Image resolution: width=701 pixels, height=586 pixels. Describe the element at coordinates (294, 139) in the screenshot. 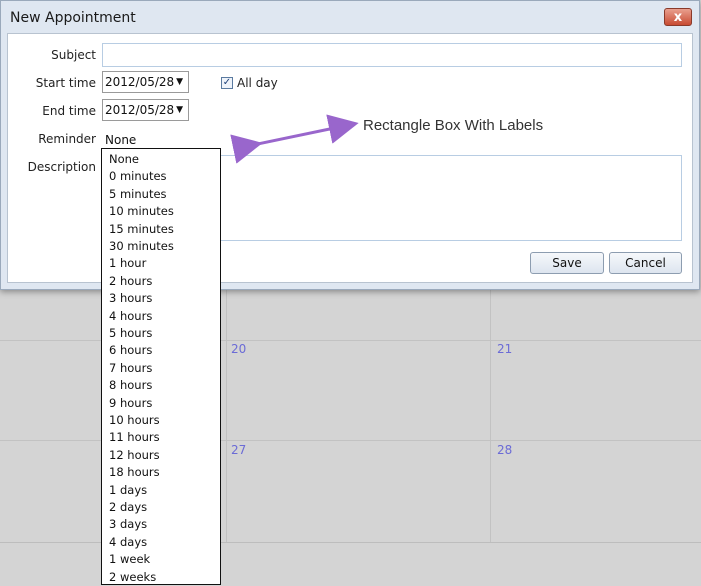

I see `annotation-arrow` at that location.